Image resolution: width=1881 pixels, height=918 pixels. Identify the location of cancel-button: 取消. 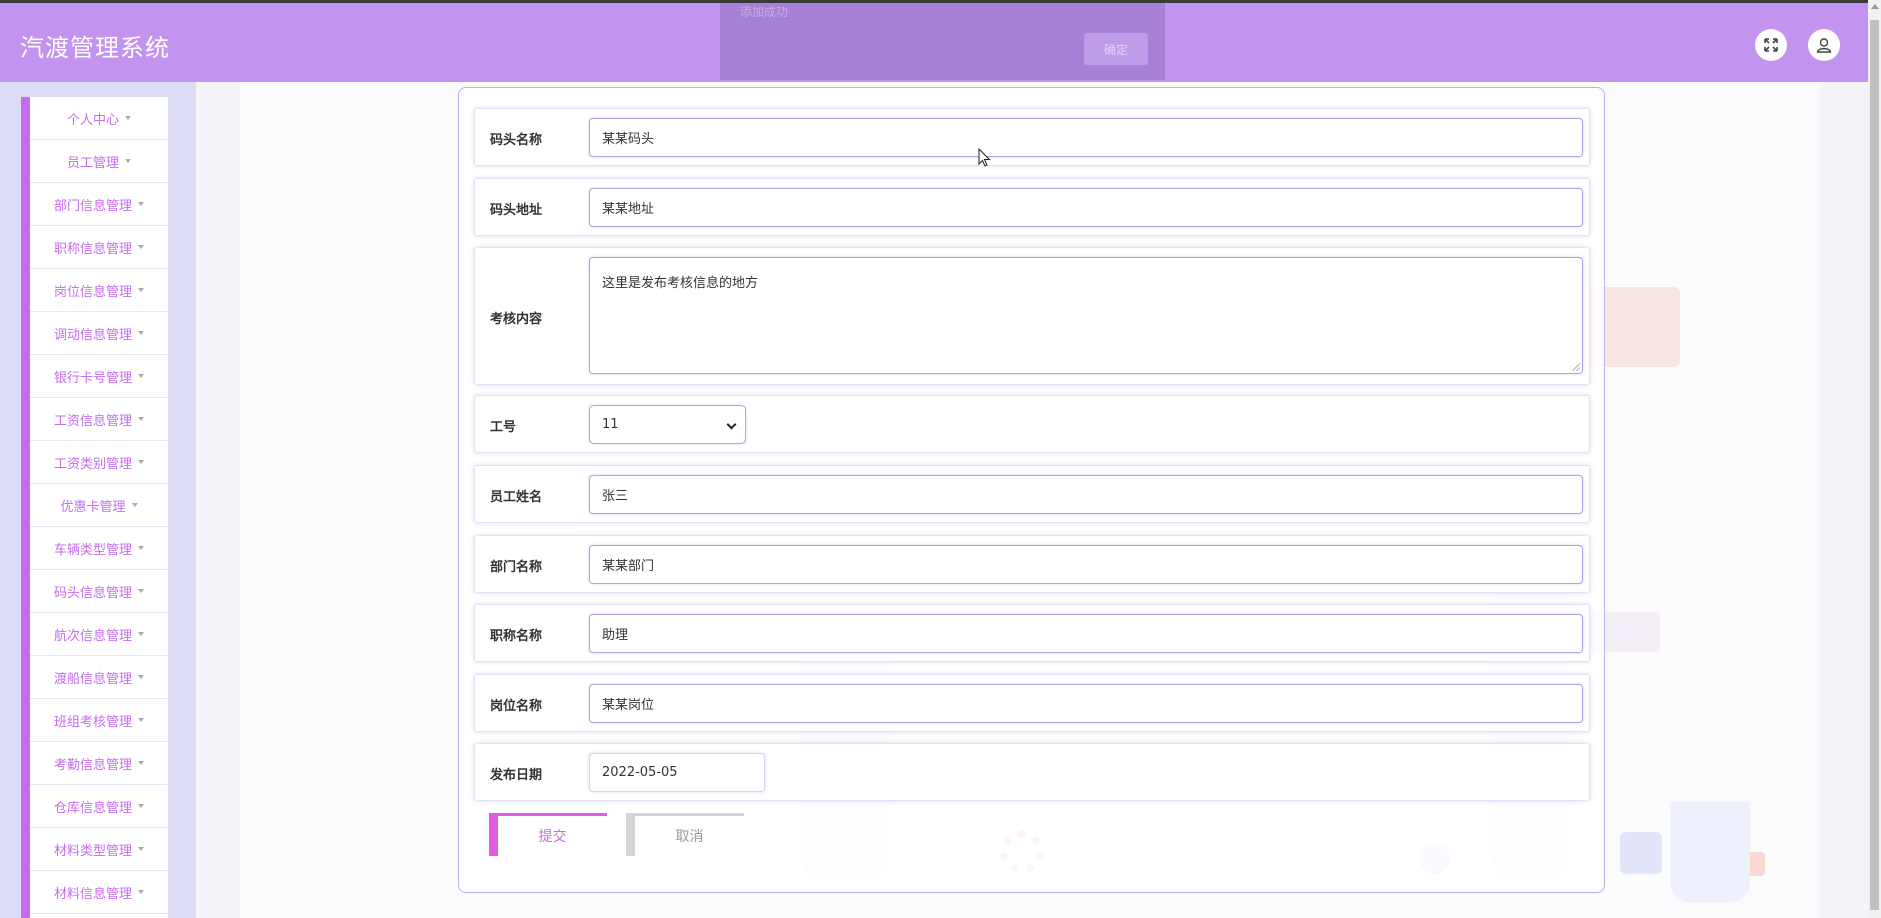
(685, 834).